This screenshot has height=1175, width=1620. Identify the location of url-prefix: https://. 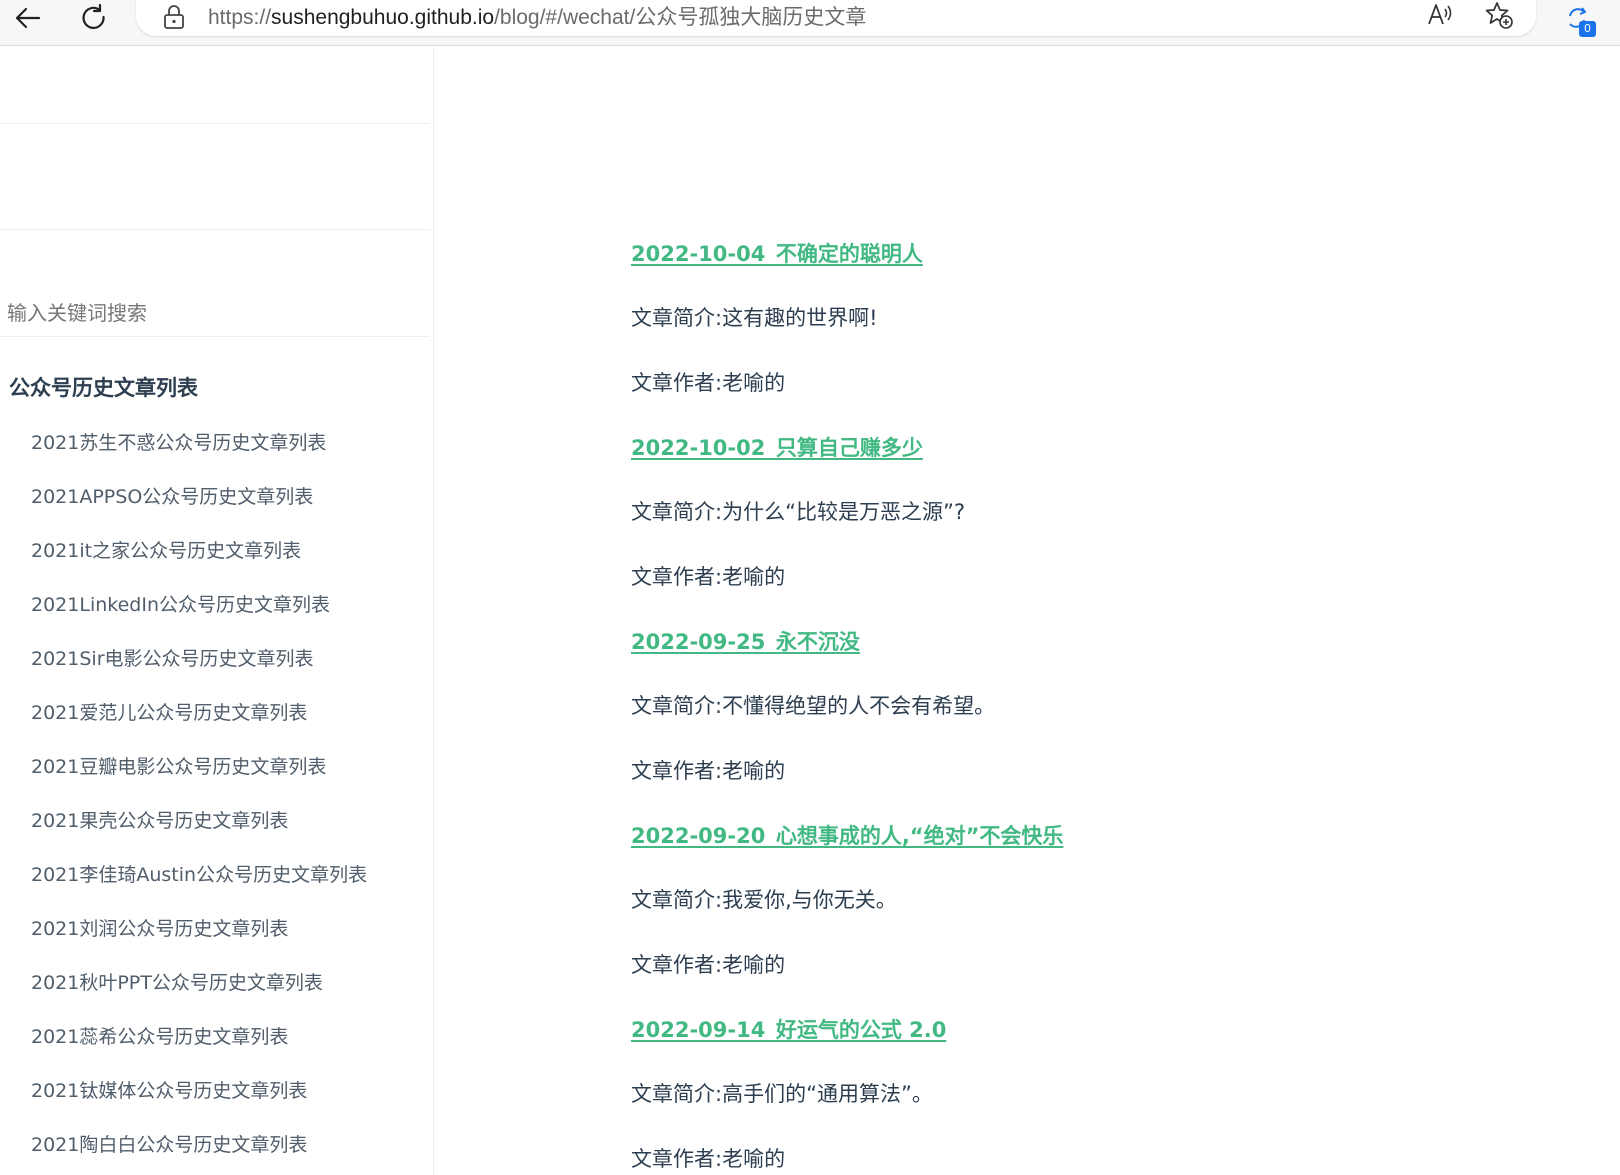
(240, 17).